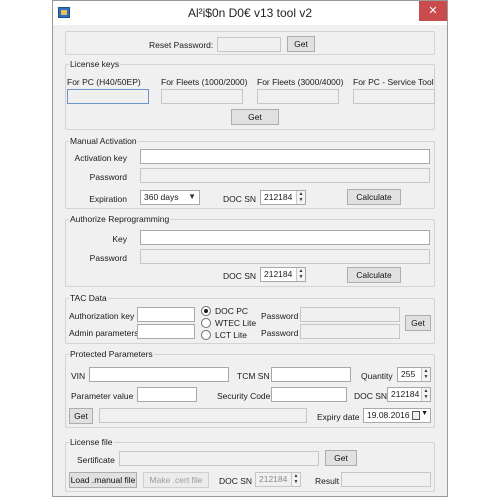 This screenshot has height=500, width=500. I want to click on license-fleets-1000-label: For Fleets (1000/2000), so click(204, 82).